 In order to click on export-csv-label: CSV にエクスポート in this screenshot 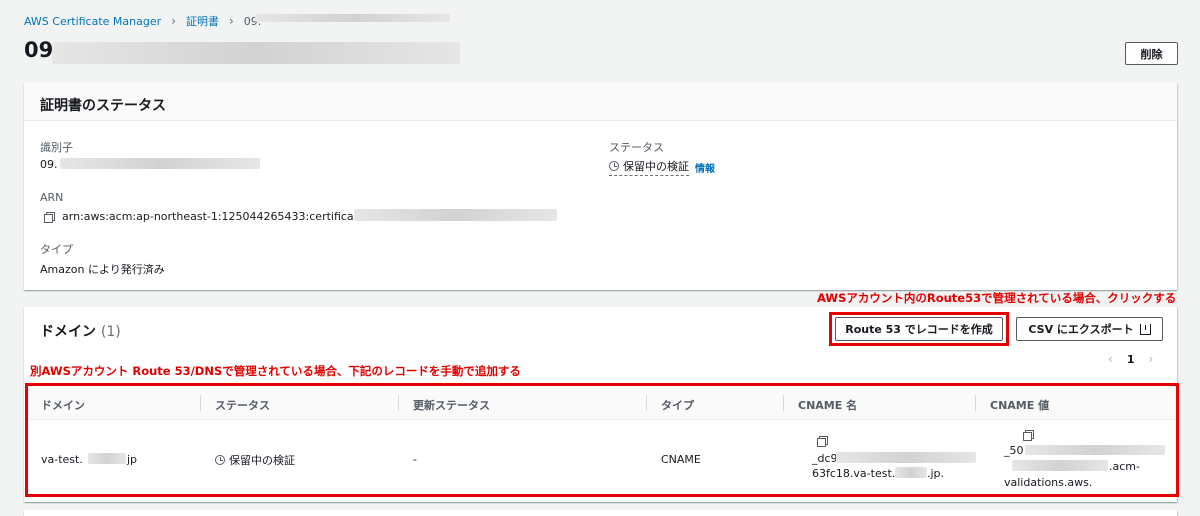, I will do `click(1081, 329)`.